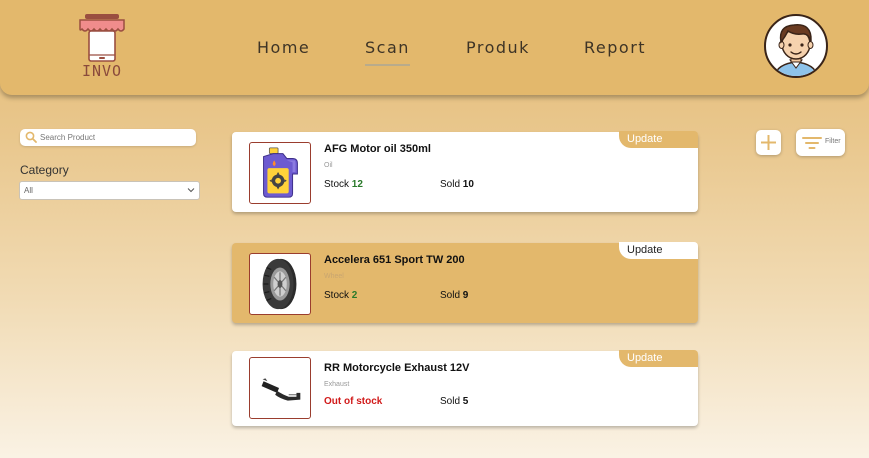 The height and width of the screenshot is (458, 869). I want to click on stock-count: 2, so click(354, 295).